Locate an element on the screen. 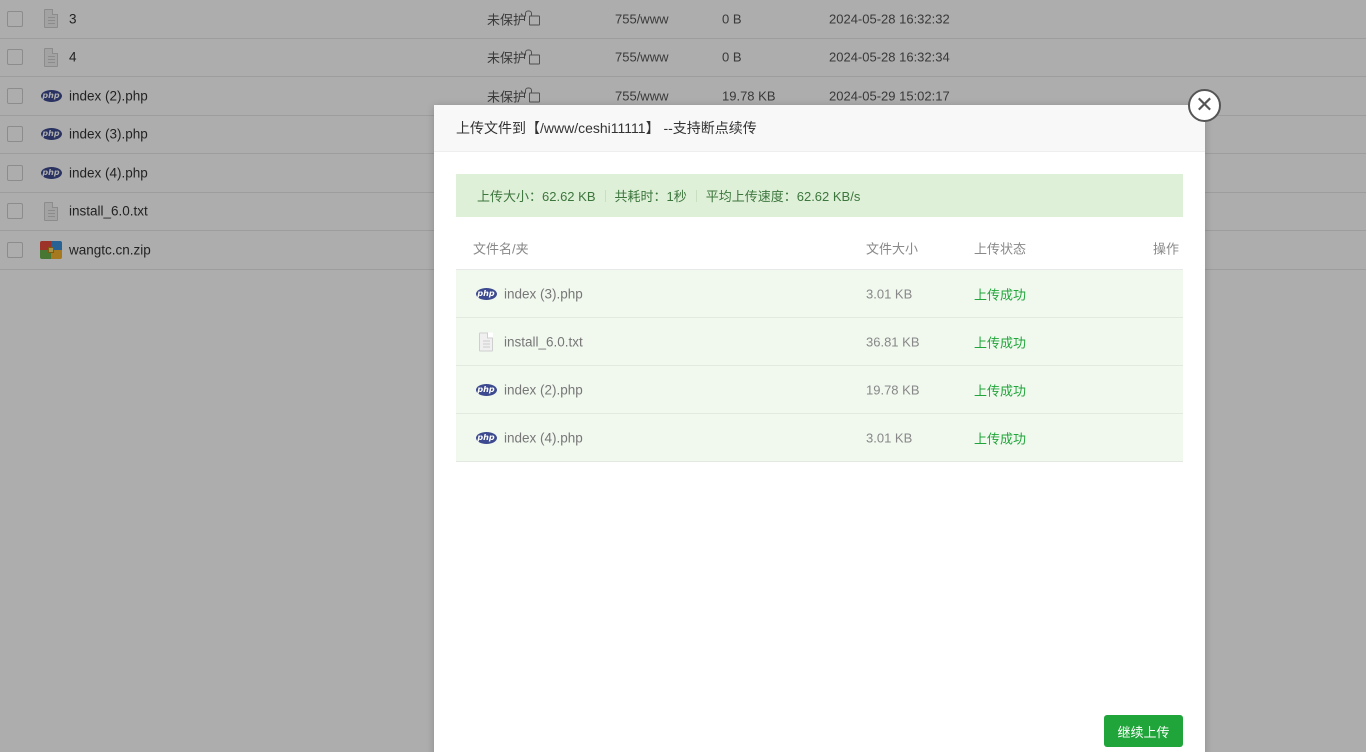 Image resolution: width=1366 pixels, height=752 pixels. upload-elapsed-time: 共耗时：1秒 is located at coordinates (650, 196).